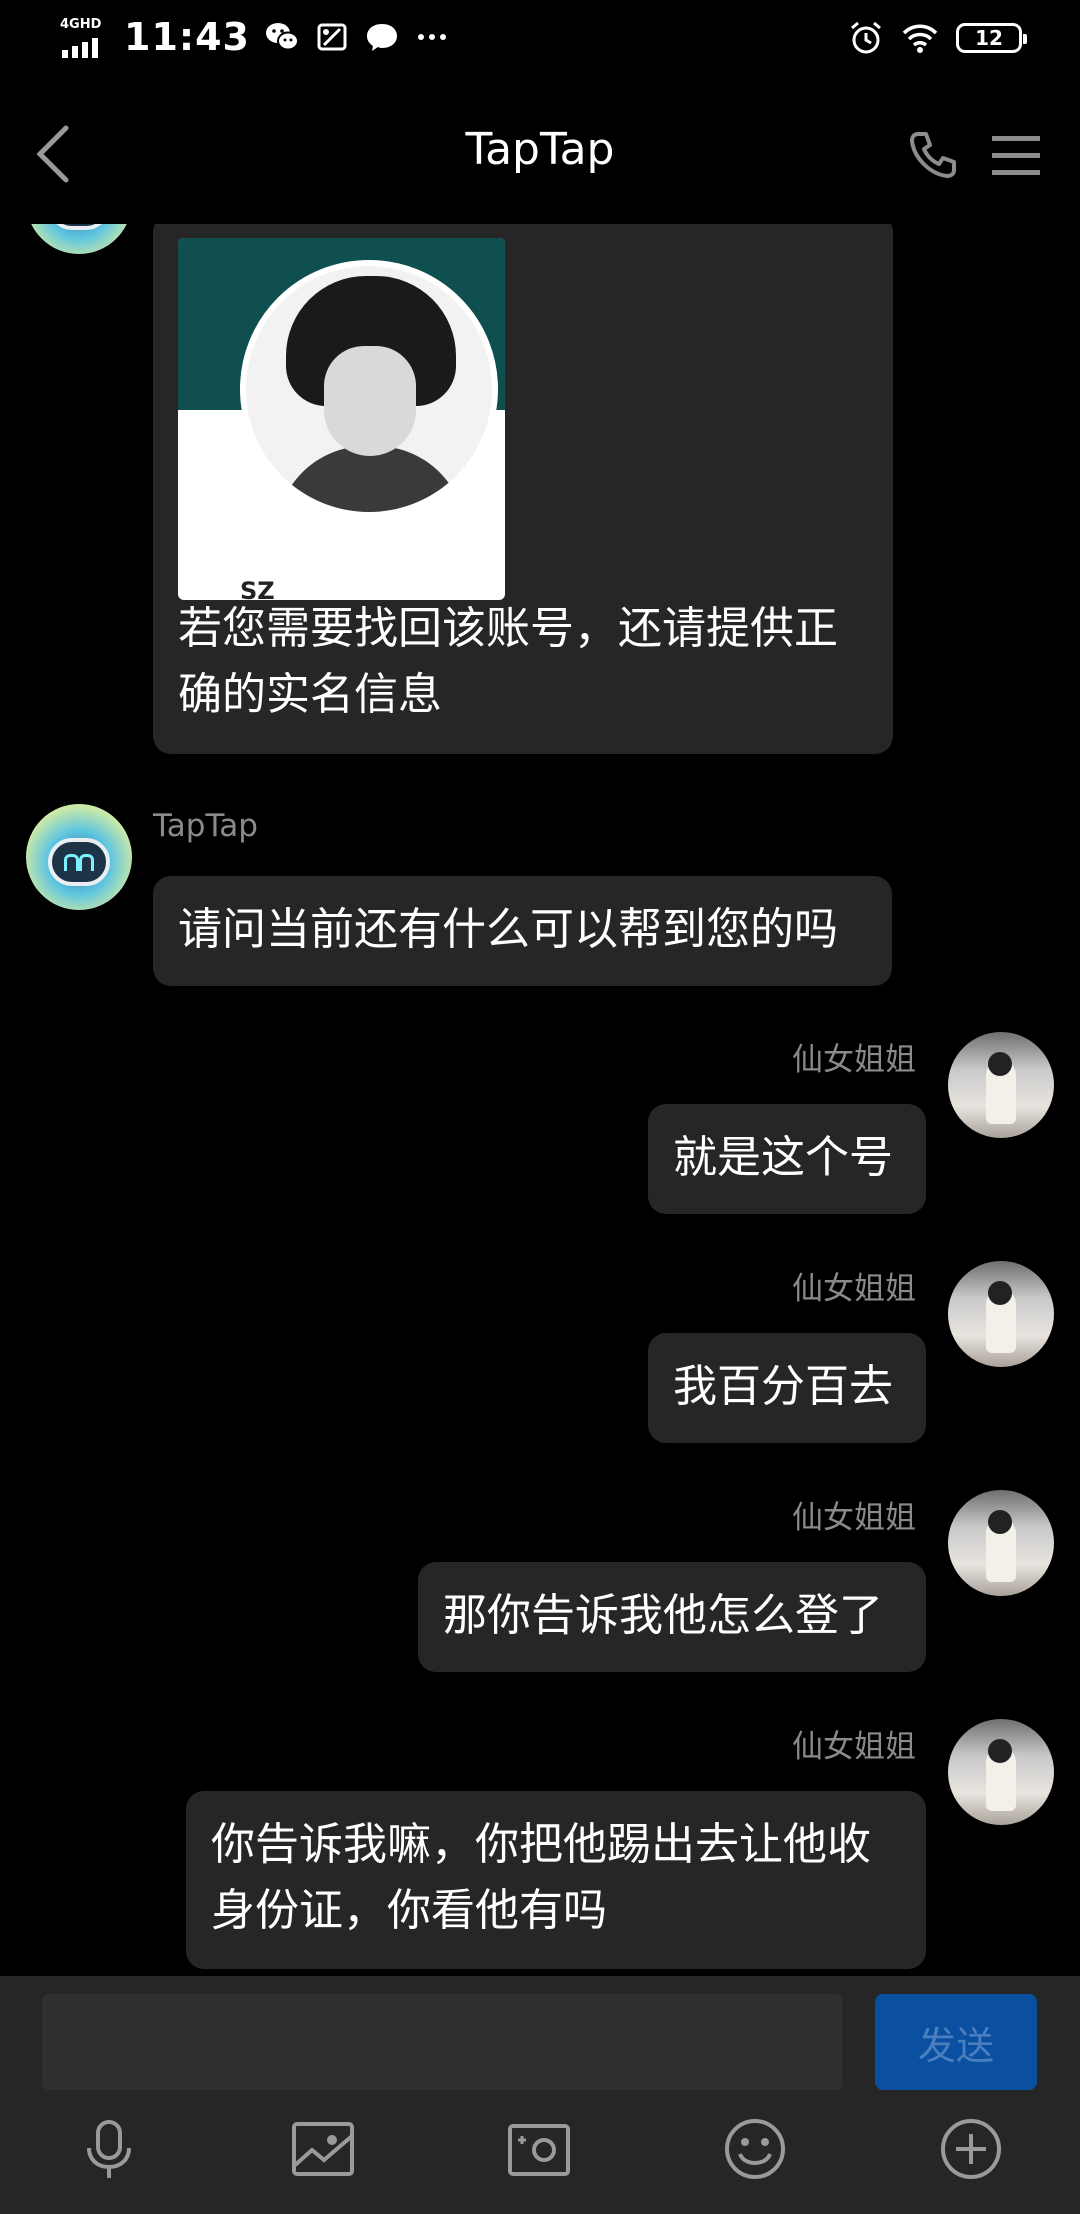 The image size is (1080, 2214). What do you see at coordinates (323, 2149) in the screenshot?
I see `image-icon` at bounding box center [323, 2149].